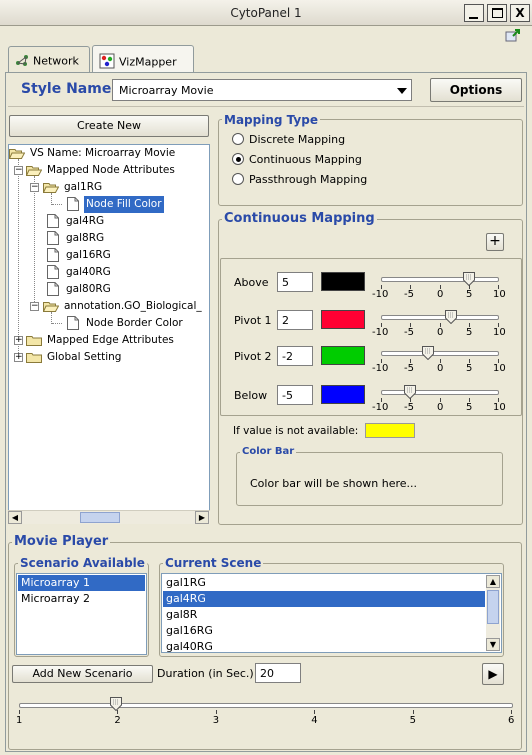 This screenshot has height=755, width=532. Describe the element at coordinates (299, 218) in the screenshot. I see `continuous-mapping-title: Continuous Mapping` at that location.